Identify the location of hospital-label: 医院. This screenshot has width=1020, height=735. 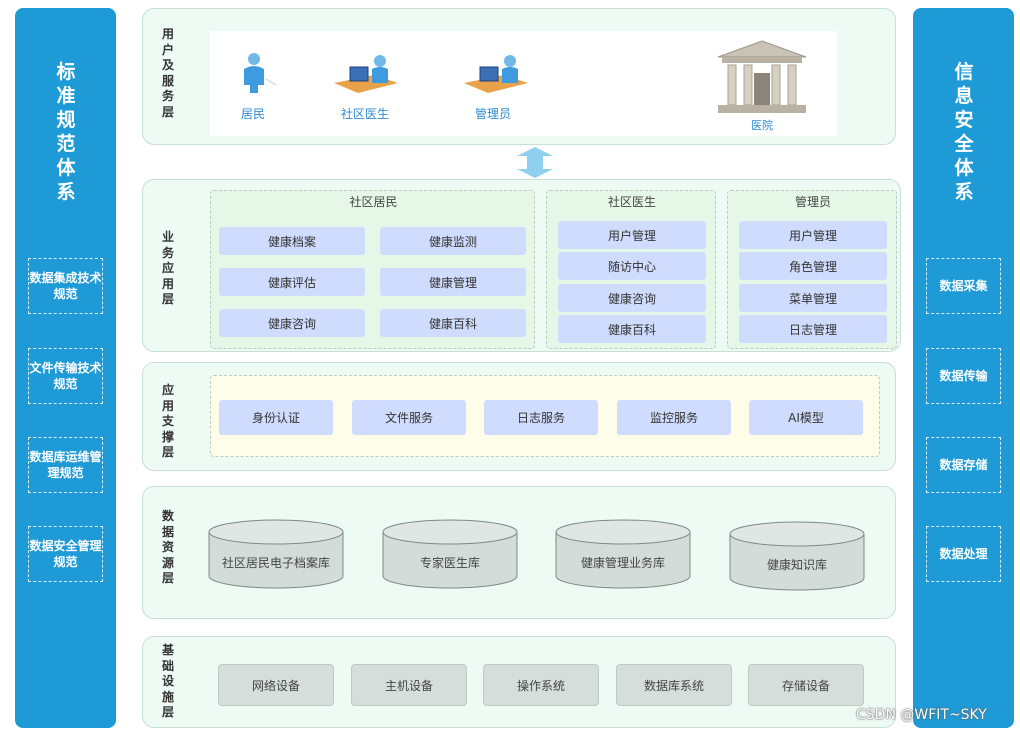
(762, 125).